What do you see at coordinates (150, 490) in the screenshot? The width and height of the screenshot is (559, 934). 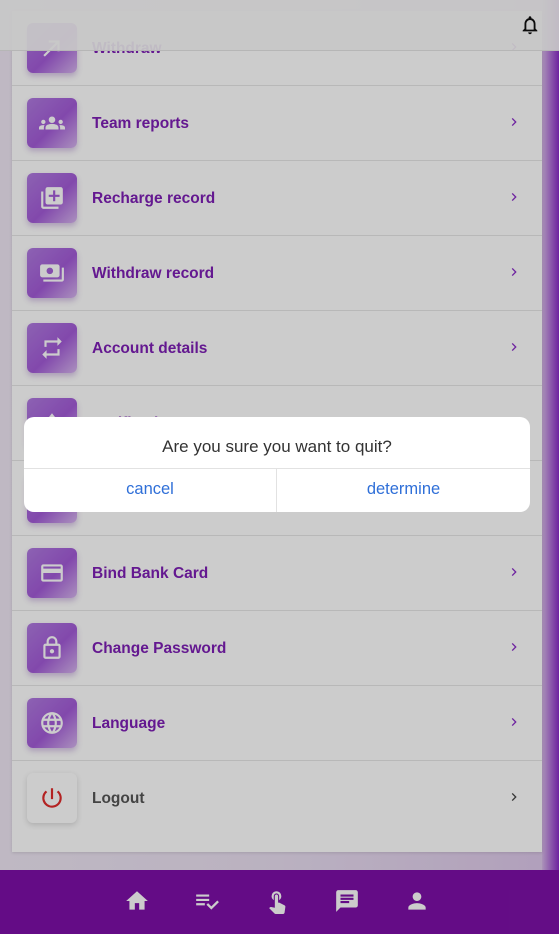 I see `cancel-button: cancel` at bounding box center [150, 490].